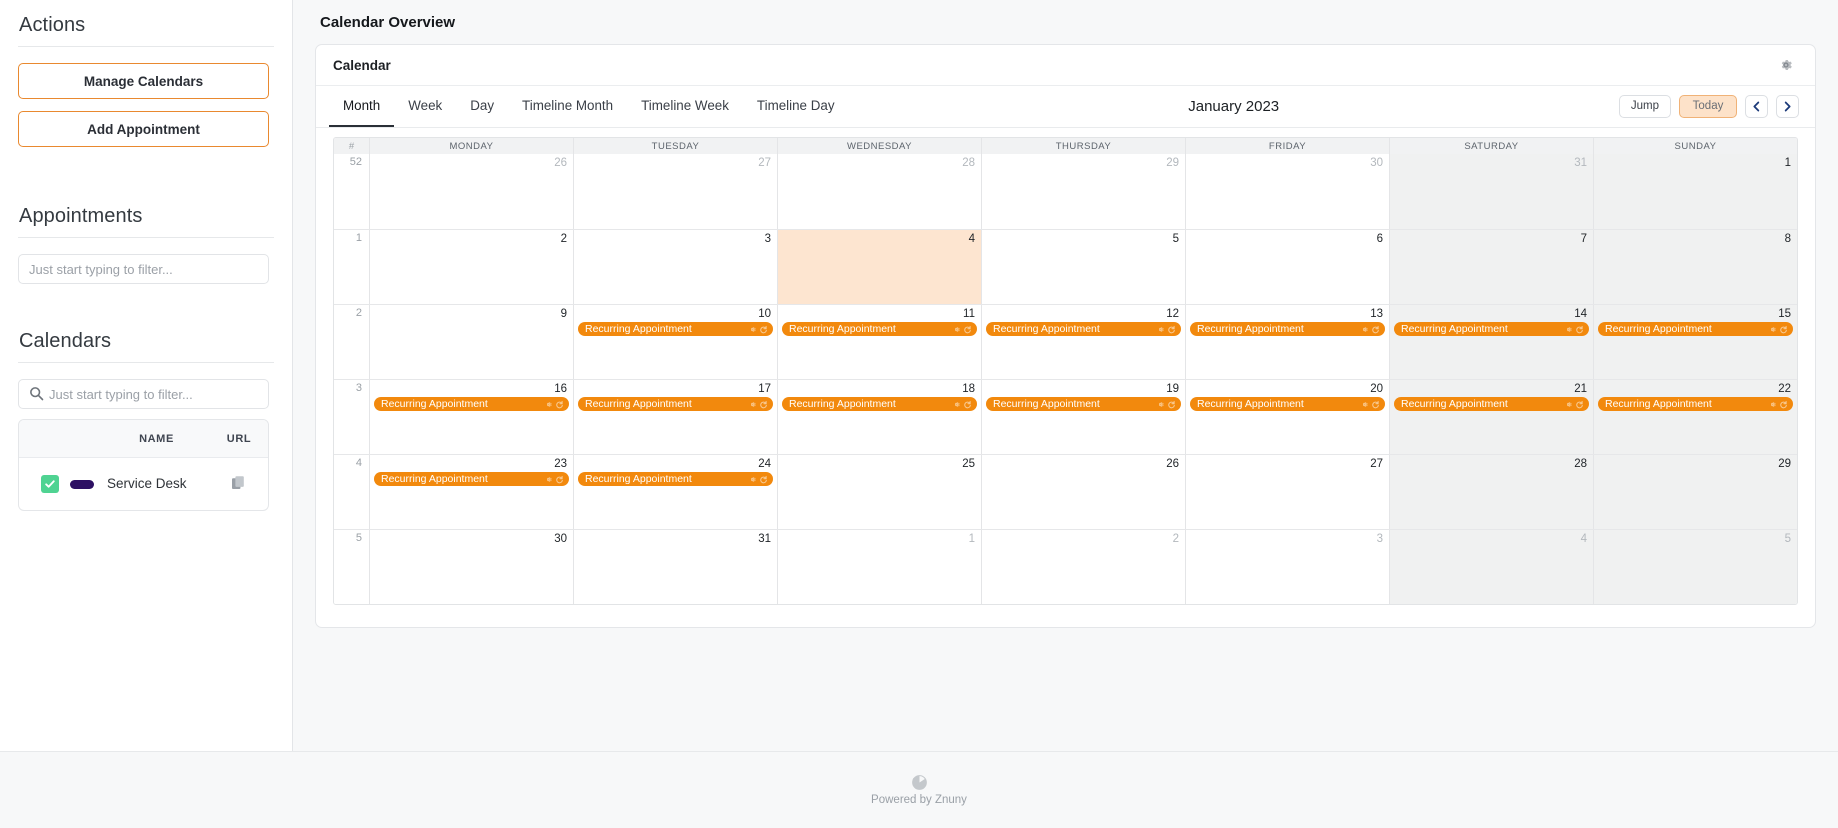 The width and height of the screenshot is (1838, 828). Describe the element at coordinates (143, 129) in the screenshot. I see `add-appointment-button: Add Appointment` at that location.